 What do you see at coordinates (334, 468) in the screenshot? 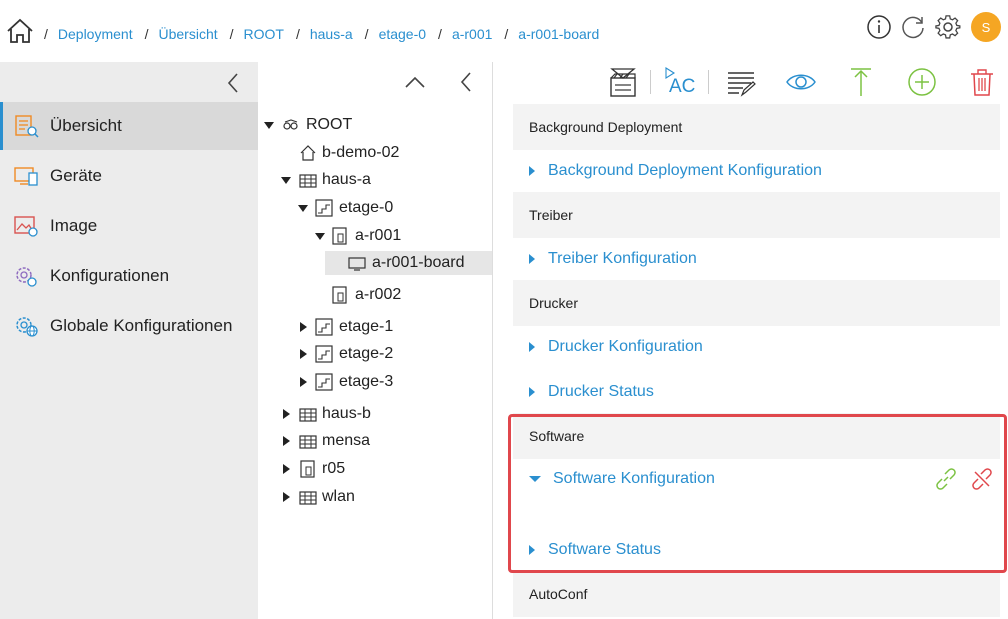
I see `tree-node-label: r05` at bounding box center [334, 468].